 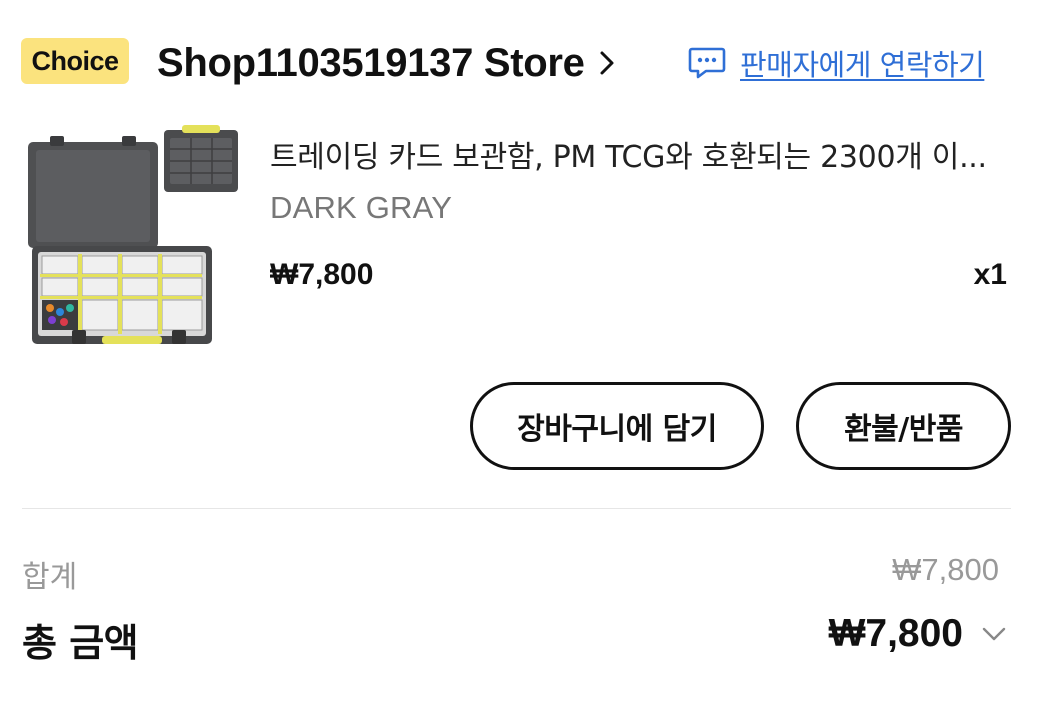 I want to click on product-image, so click(x=130, y=235).